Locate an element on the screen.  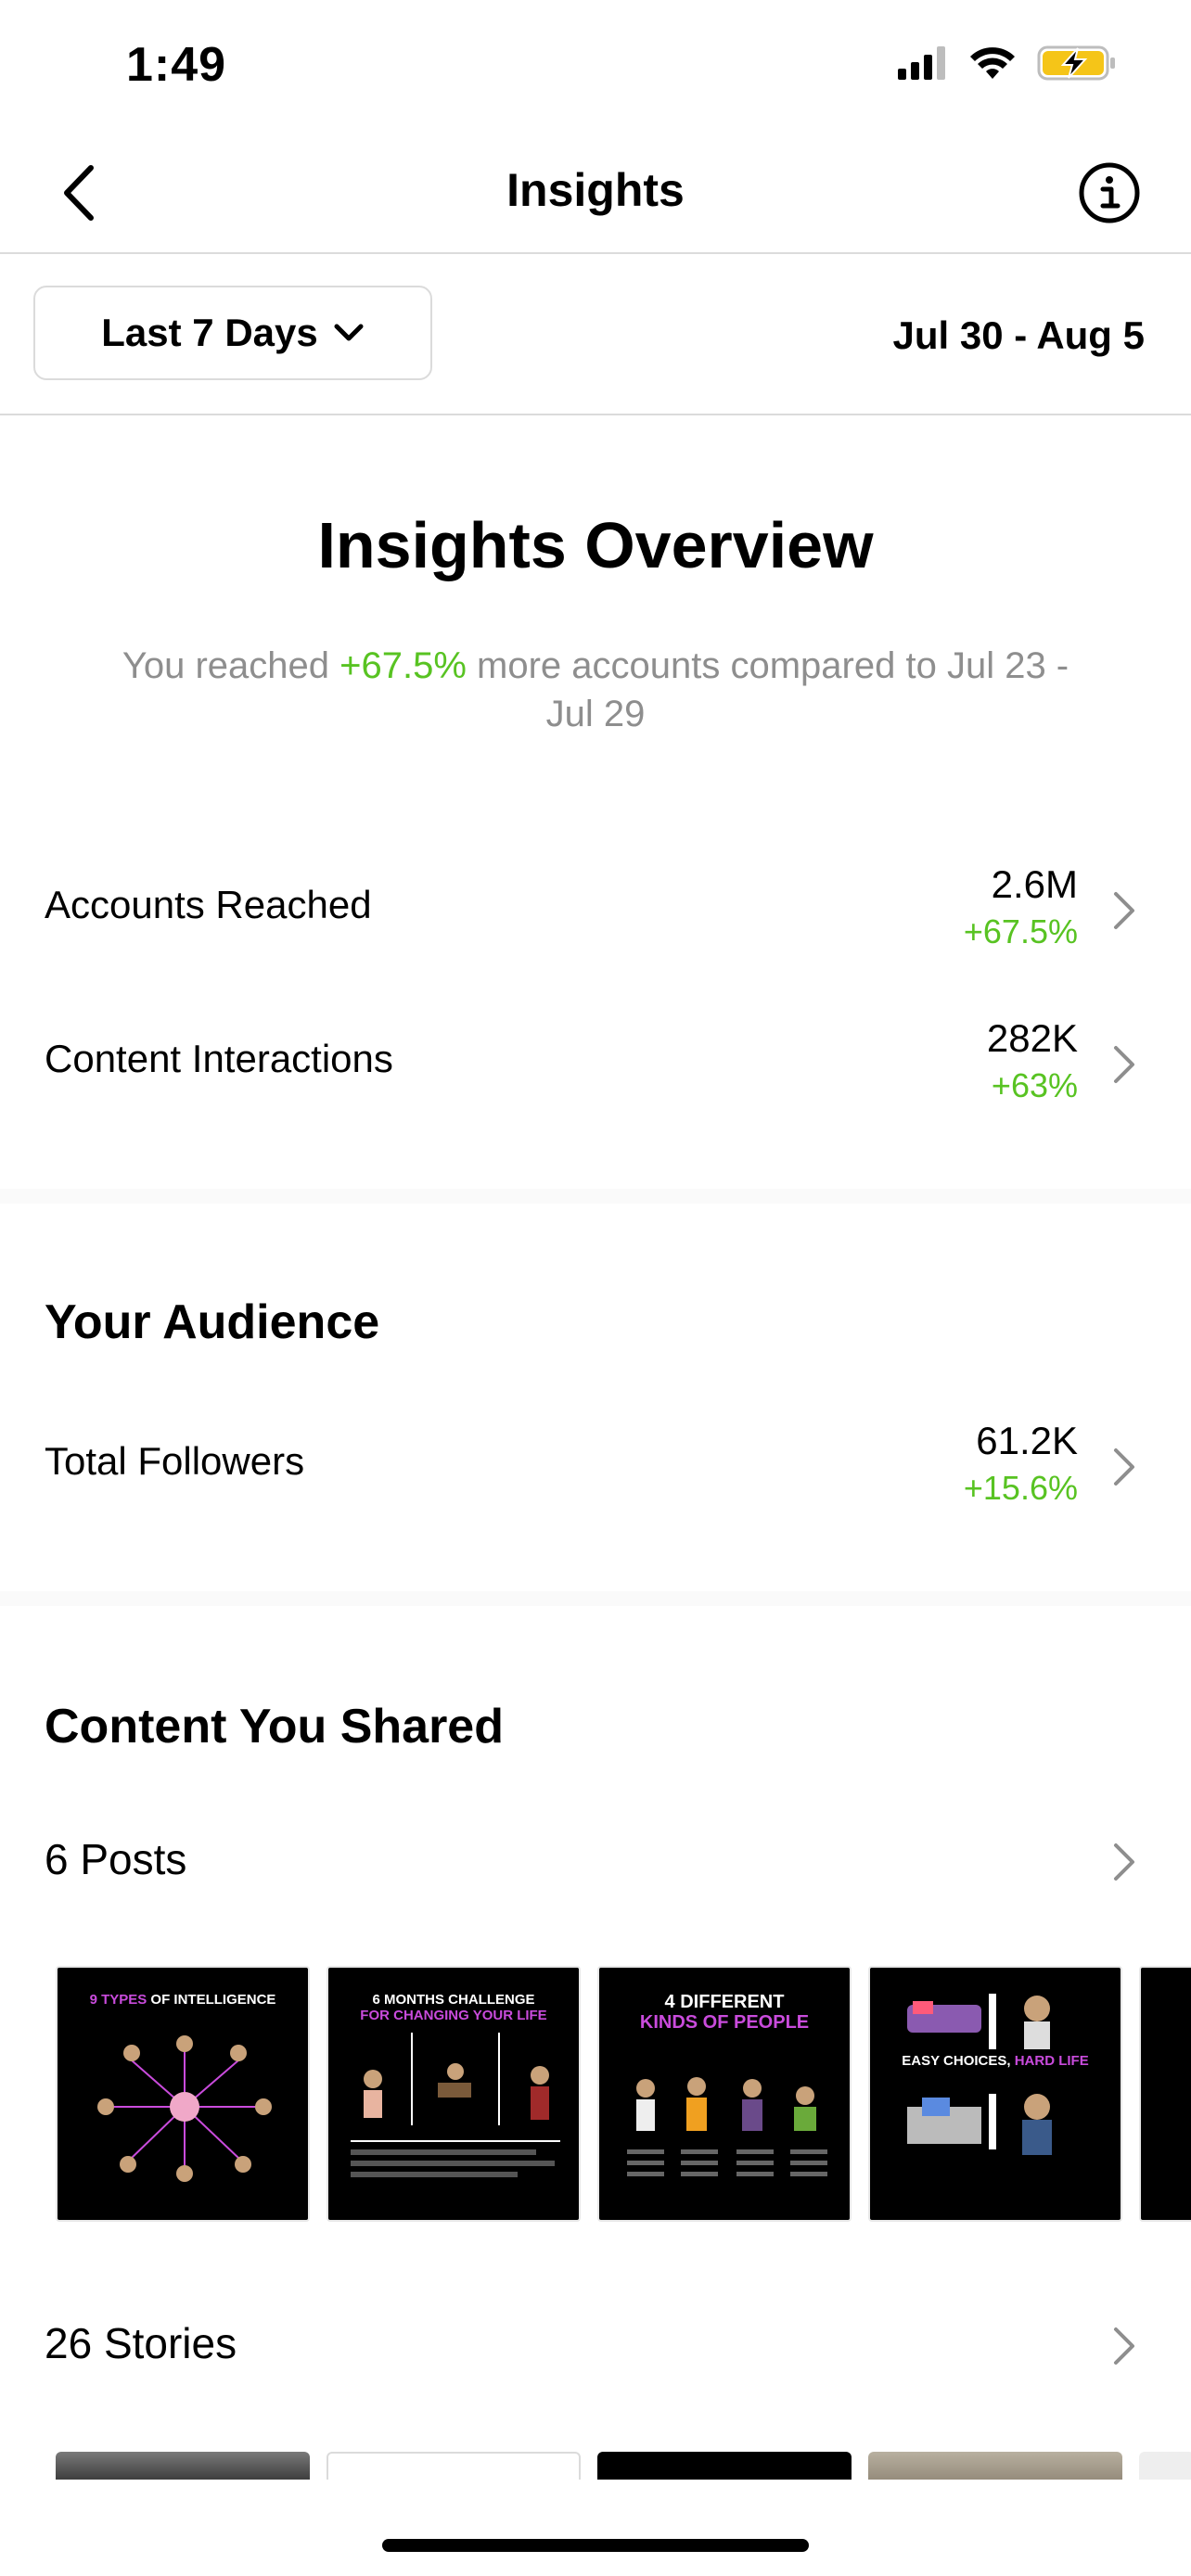
stories-carousel is located at coordinates (623, 2466).